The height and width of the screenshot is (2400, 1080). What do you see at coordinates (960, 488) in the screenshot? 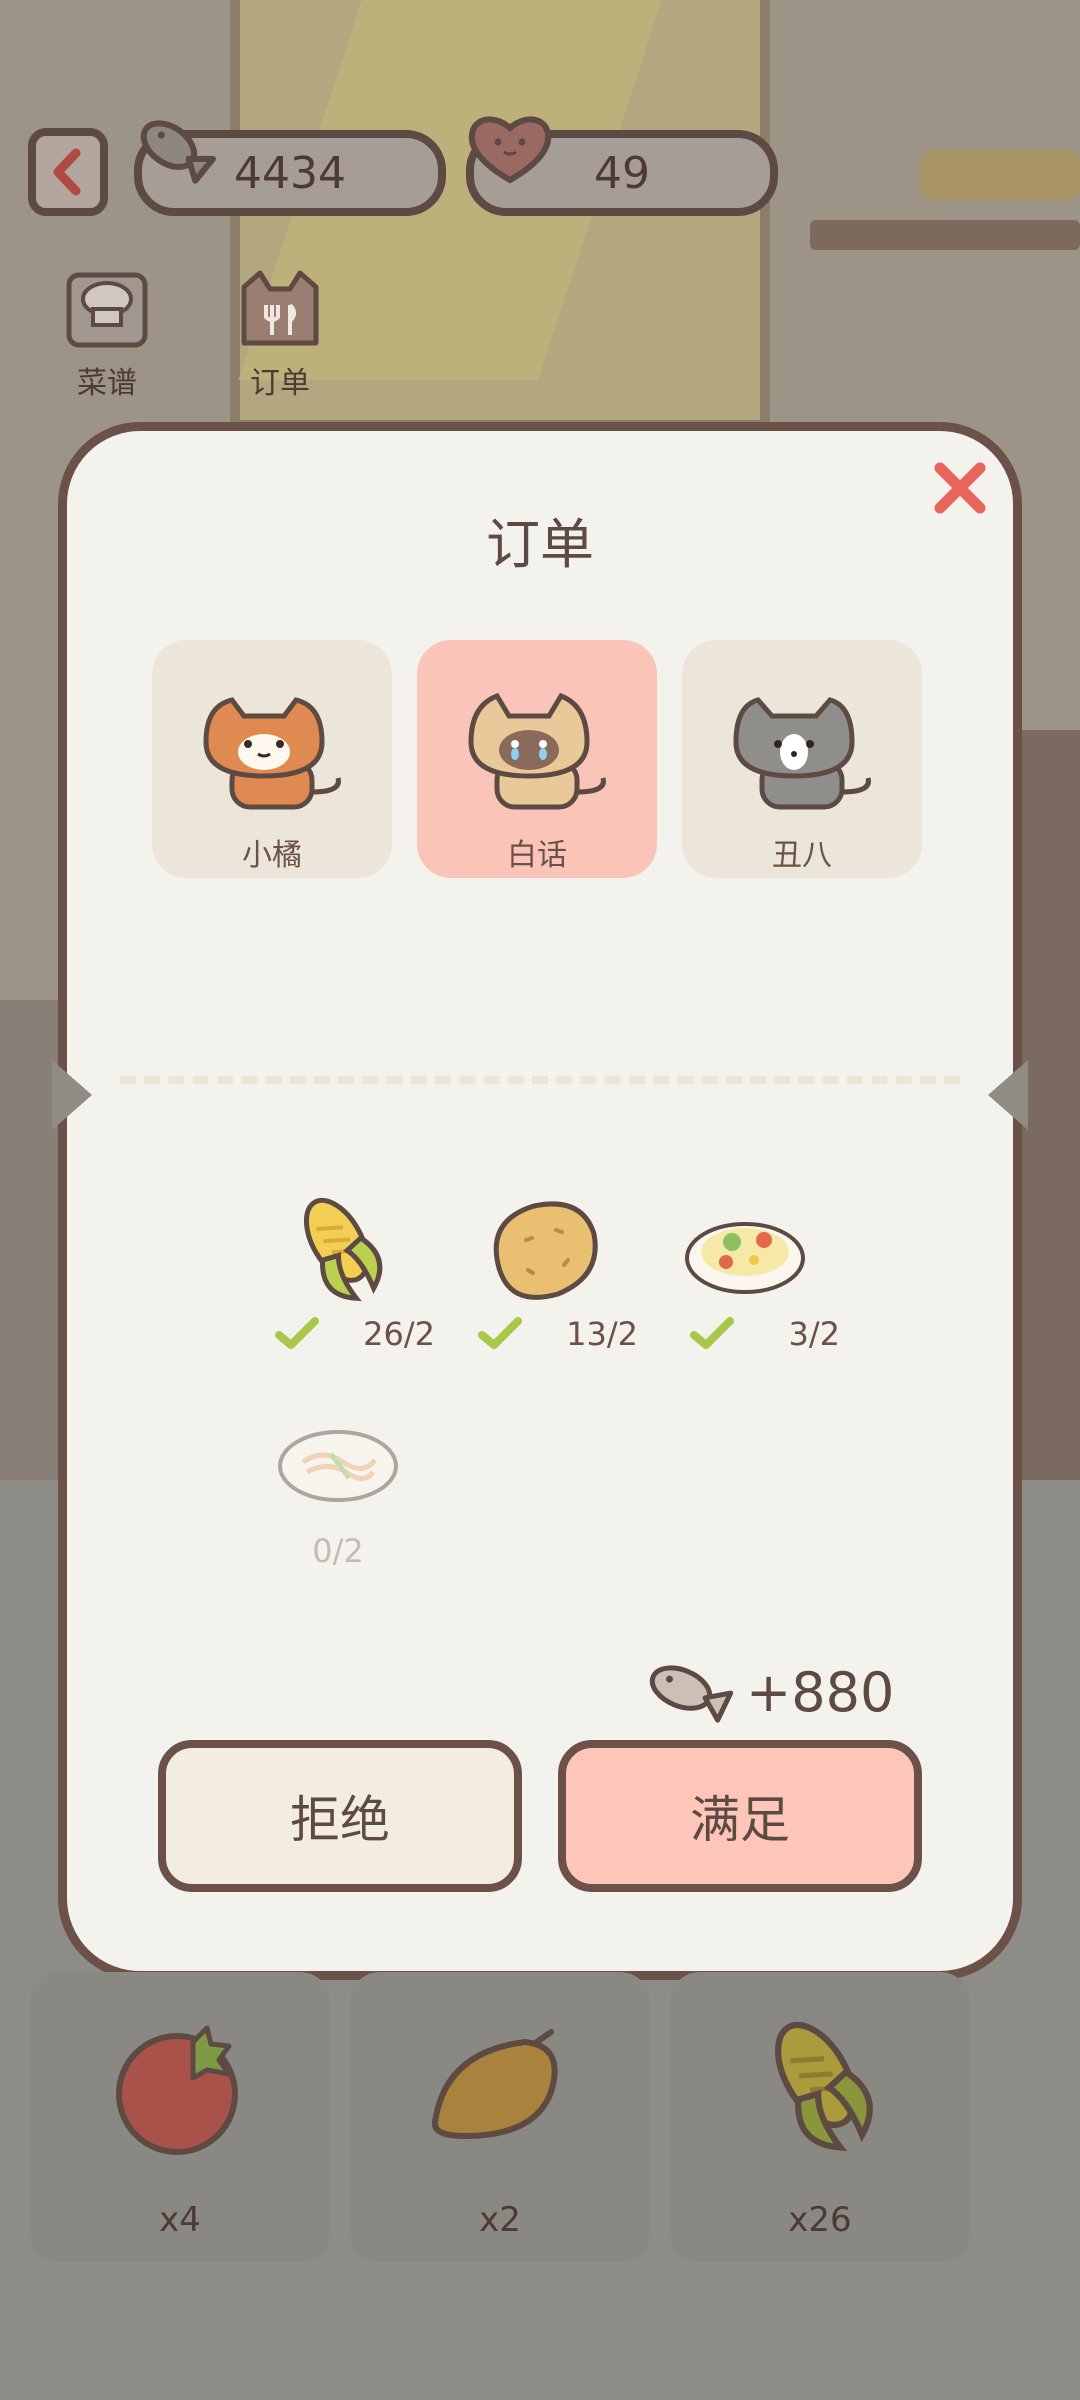
I see `close-icon` at bounding box center [960, 488].